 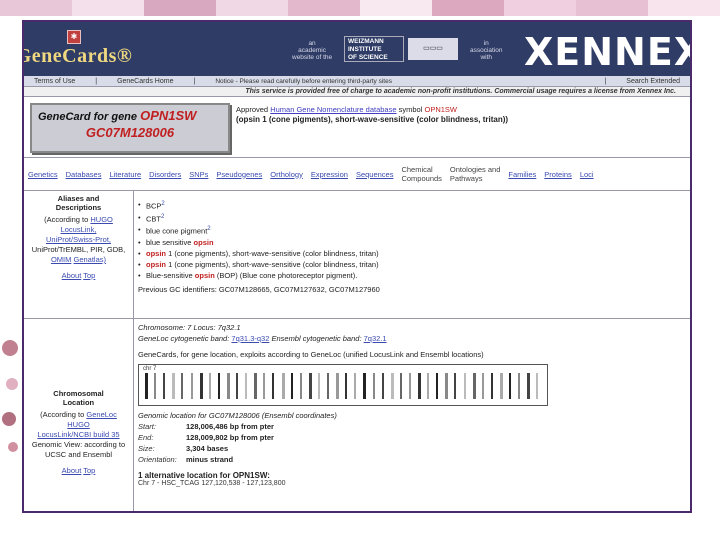 I want to click on search-extended-link: Search Extended, so click(x=653, y=81).